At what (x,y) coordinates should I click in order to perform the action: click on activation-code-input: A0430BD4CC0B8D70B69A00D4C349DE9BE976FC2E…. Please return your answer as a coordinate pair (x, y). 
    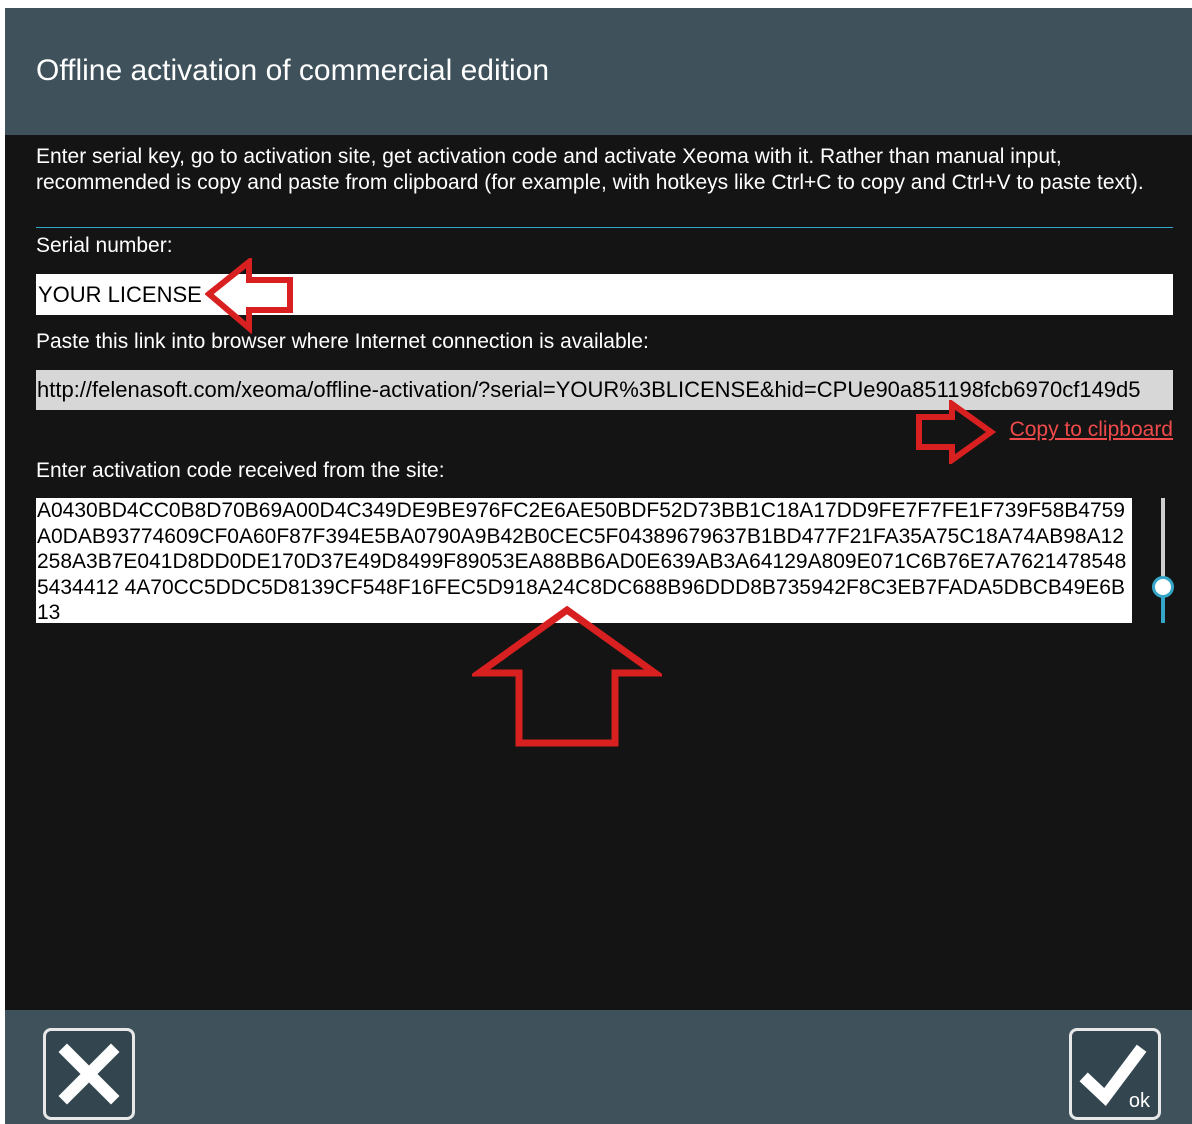
    Looking at the image, I should click on (584, 560).